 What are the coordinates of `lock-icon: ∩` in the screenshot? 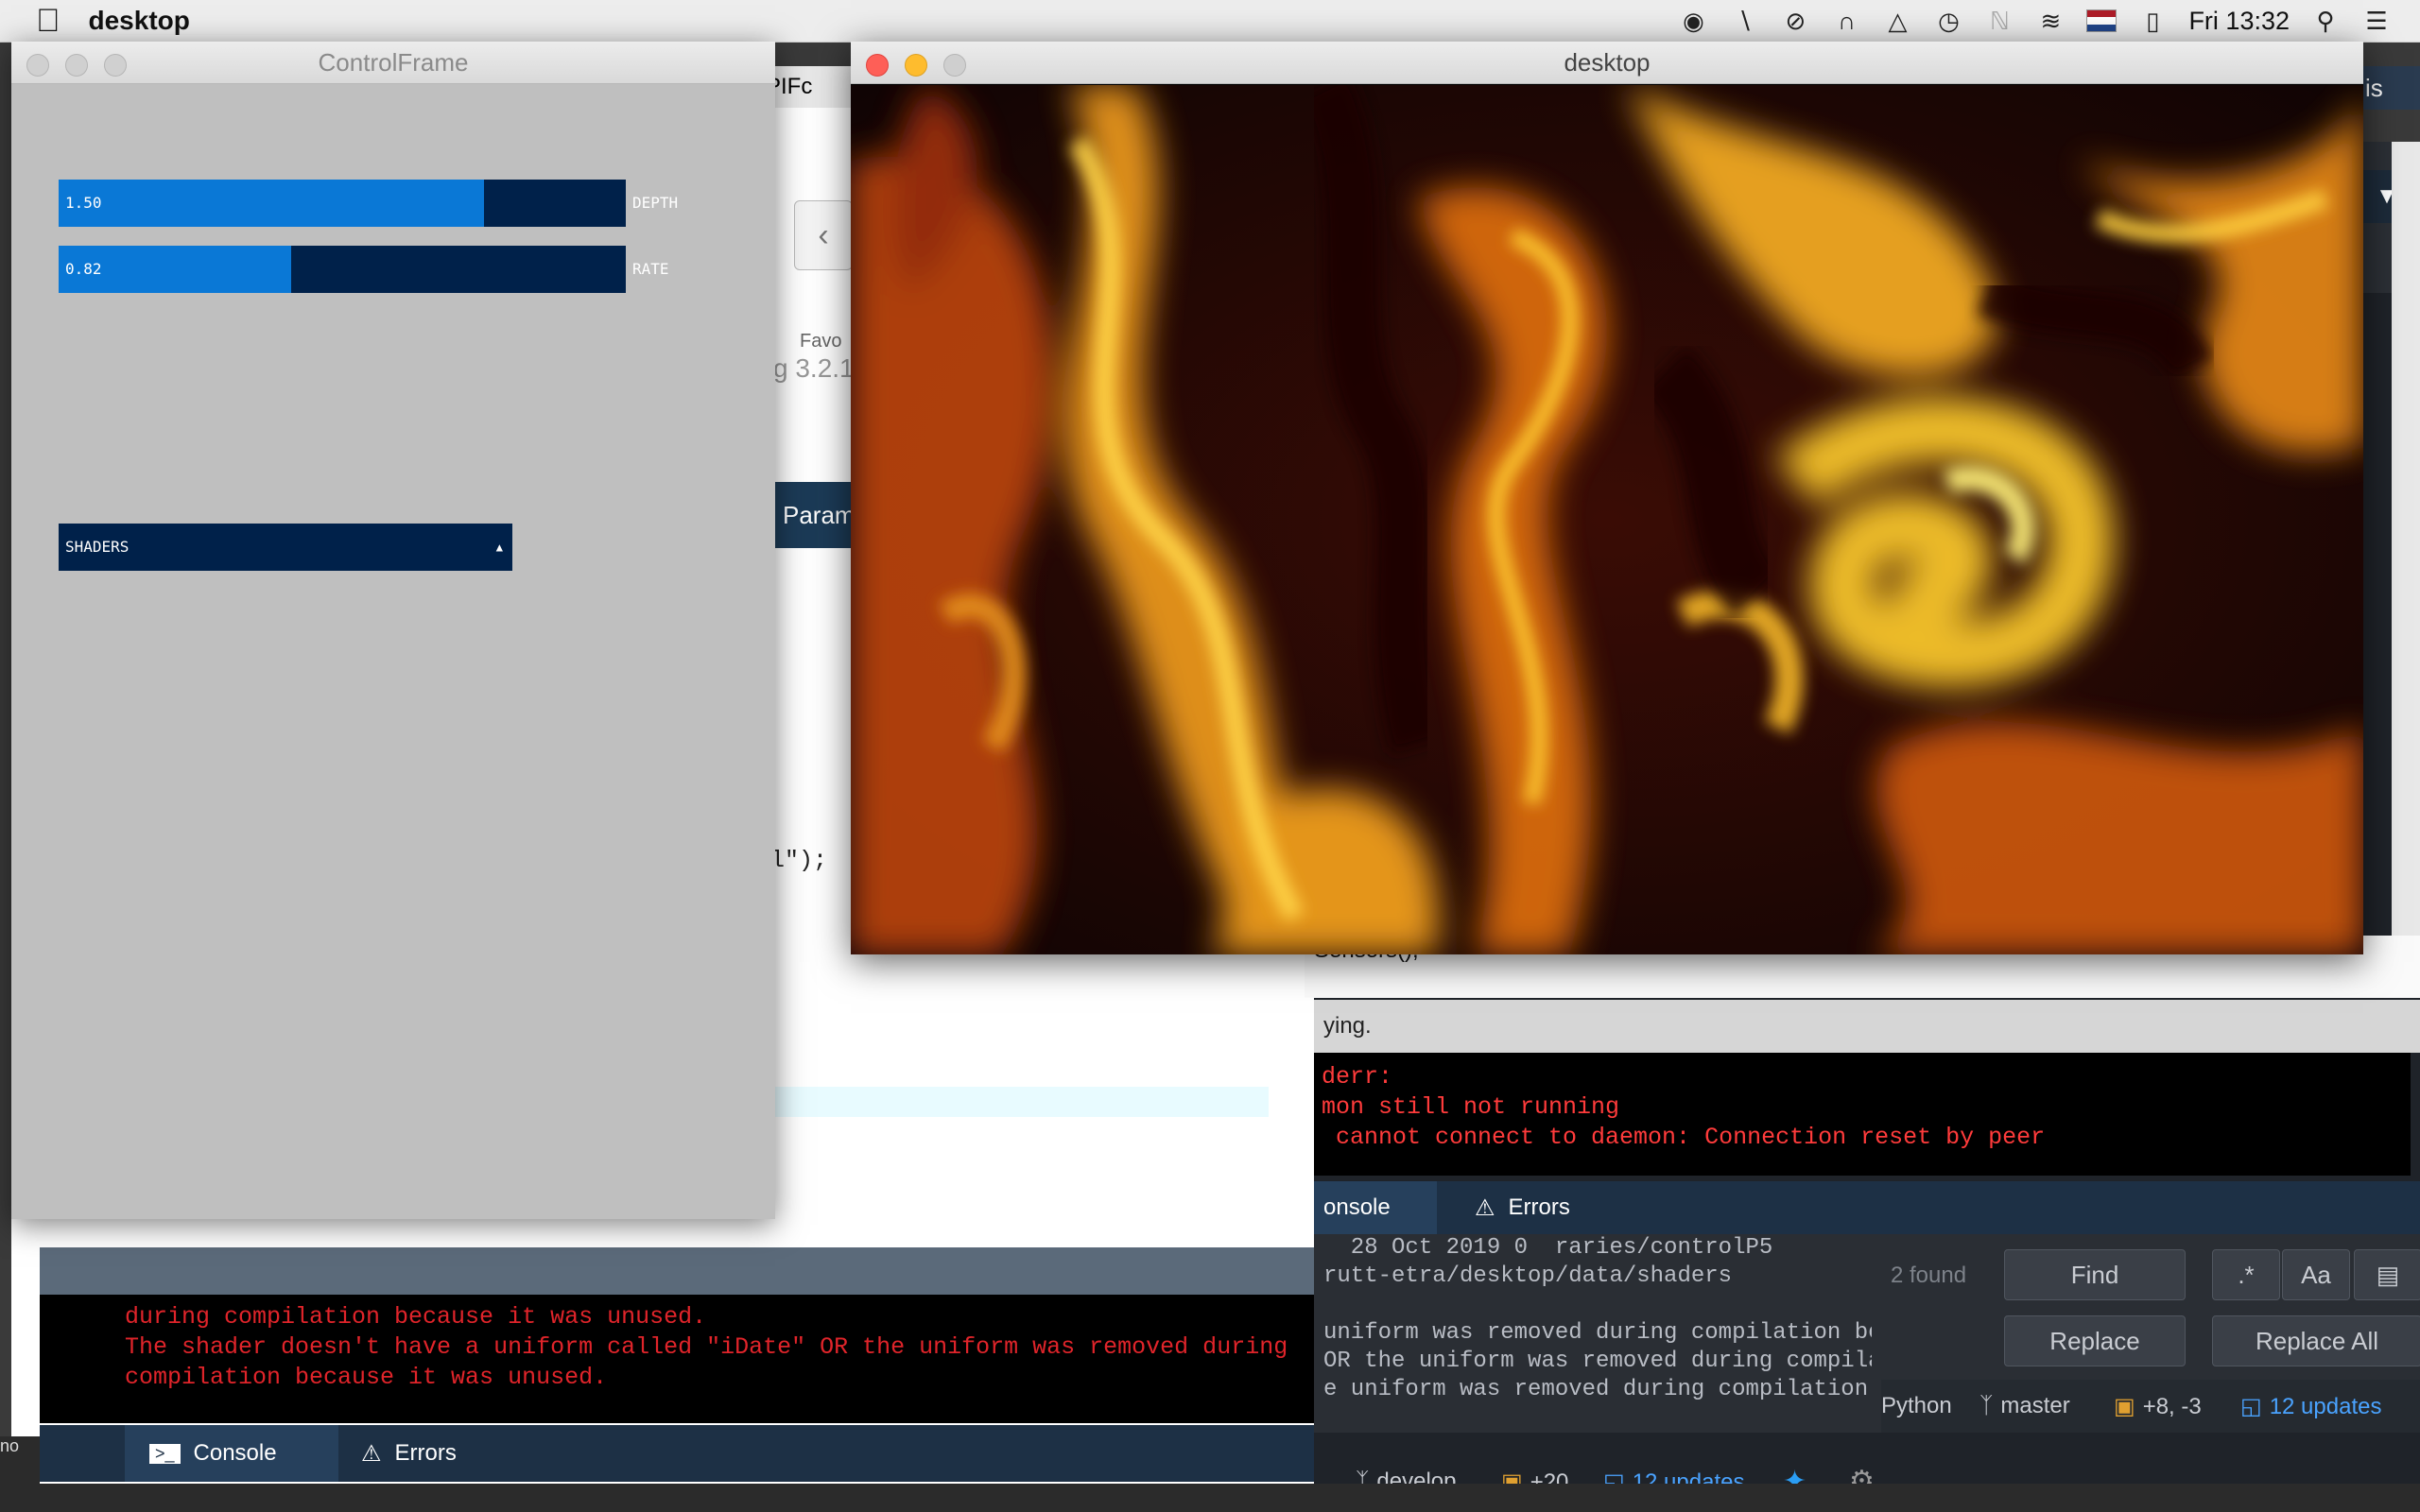 It's located at (1846, 21).